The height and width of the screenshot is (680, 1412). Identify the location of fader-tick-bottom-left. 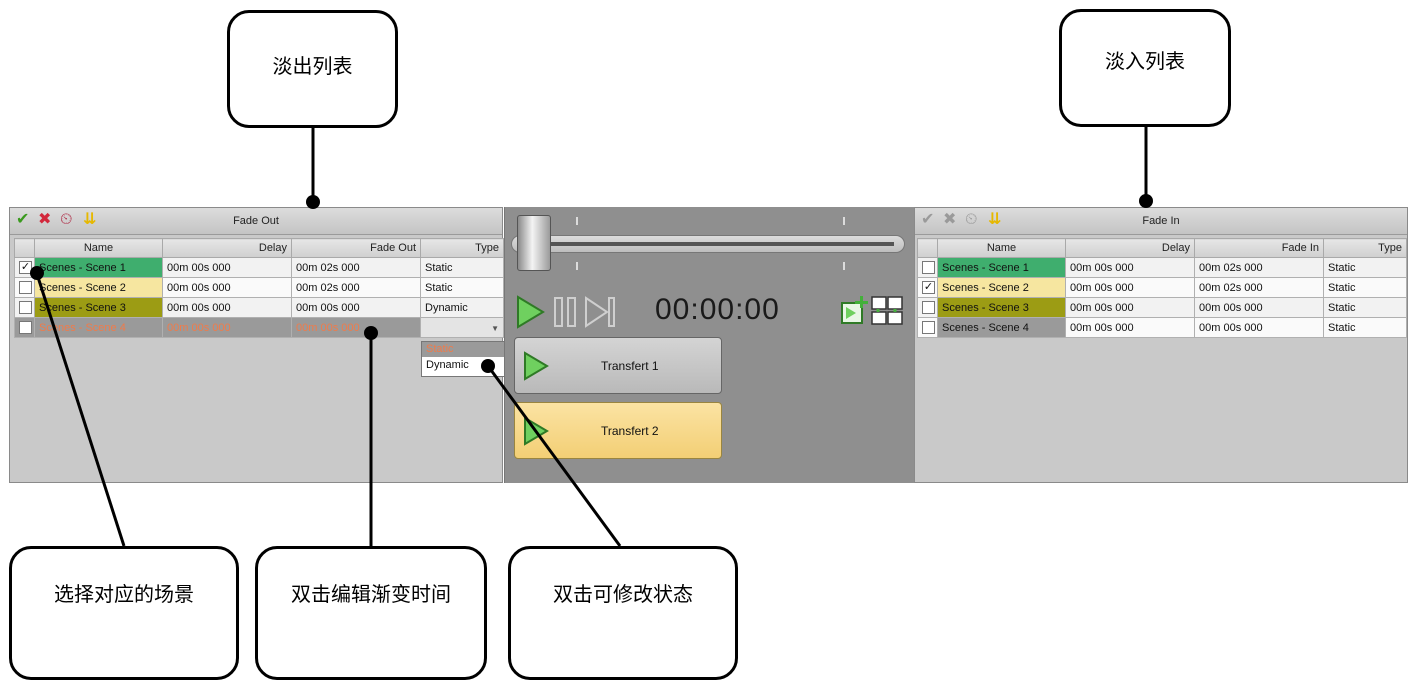
(577, 266).